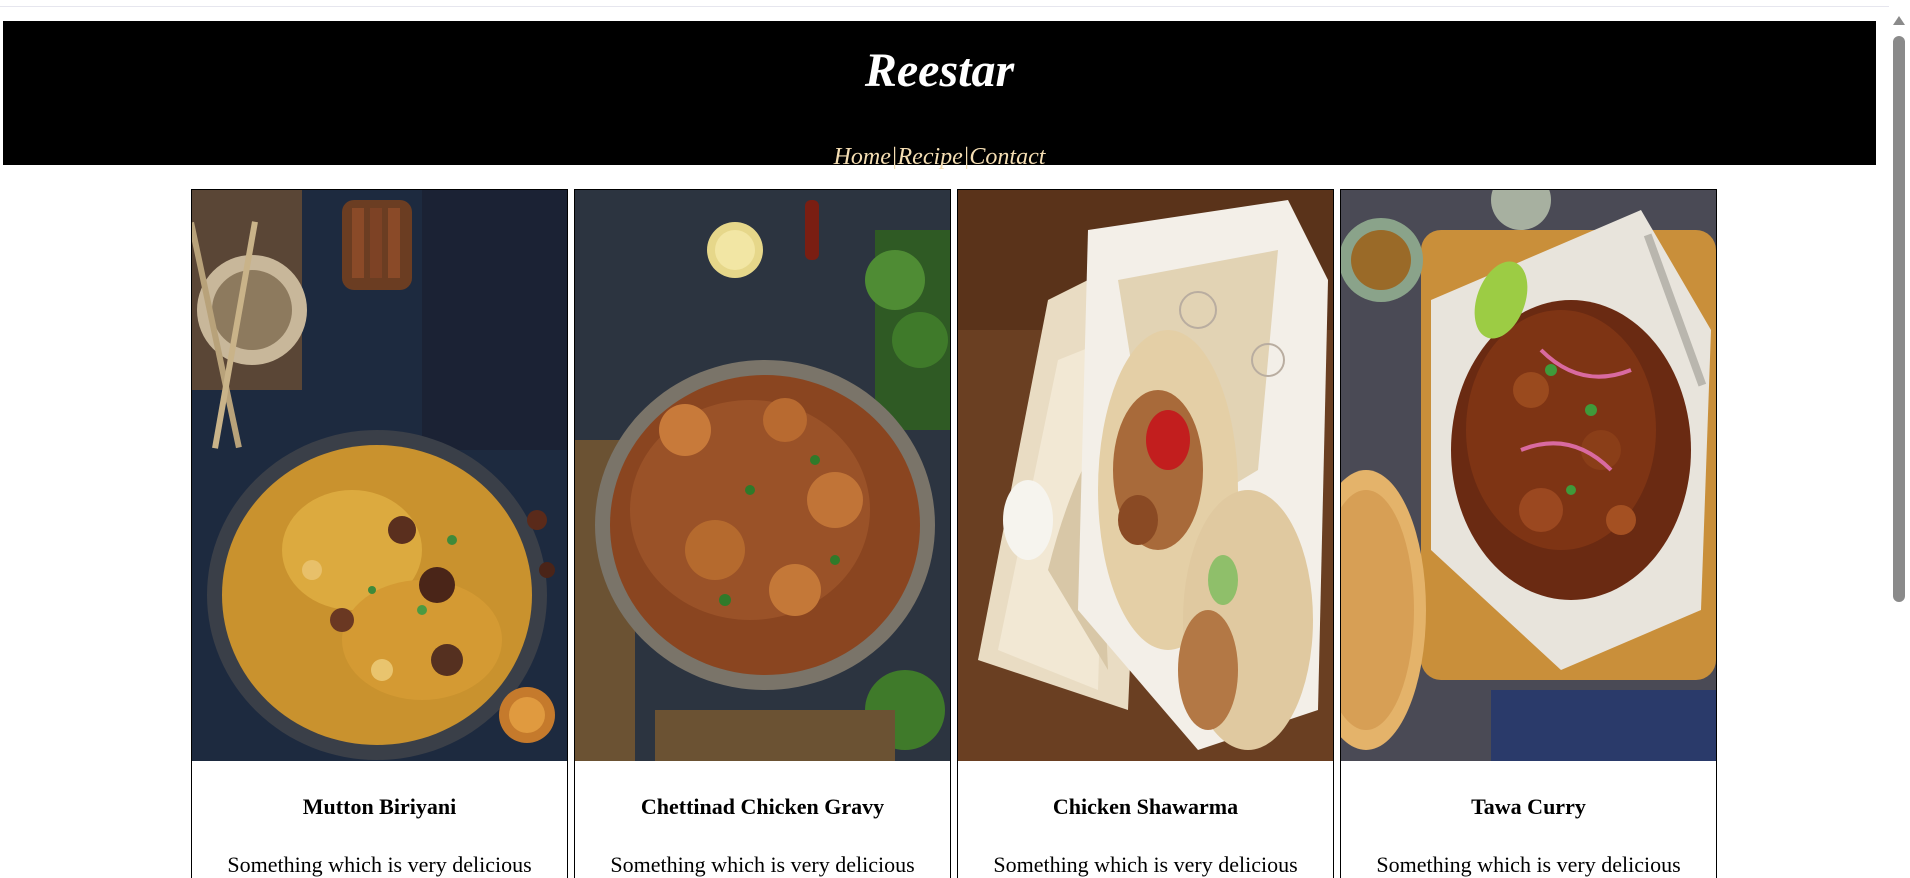 The width and height of the screenshot is (1910, 878). I want to click on tawa-curry-photo, so click(1528, 475).